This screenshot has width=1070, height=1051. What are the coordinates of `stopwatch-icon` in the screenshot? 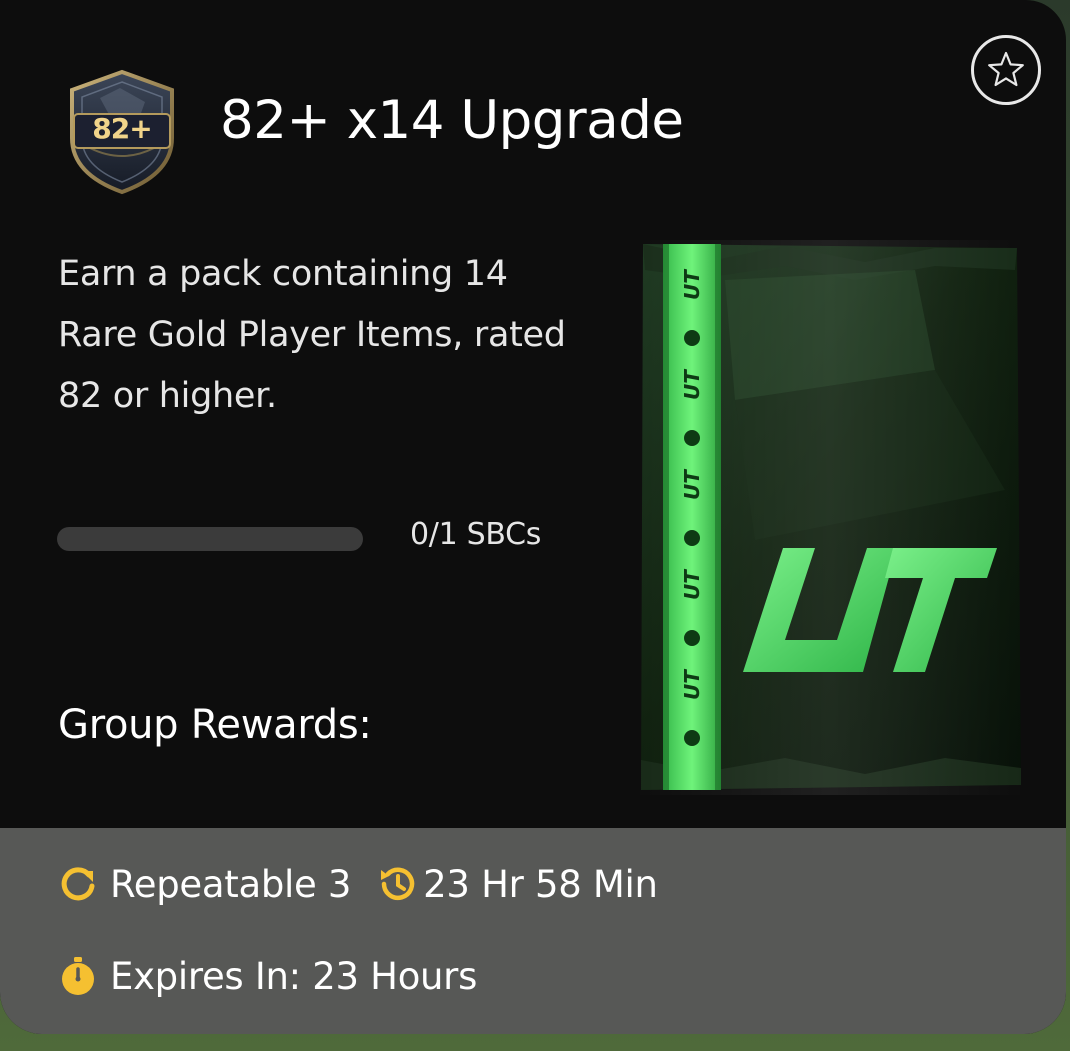 It's located at (78, 976).